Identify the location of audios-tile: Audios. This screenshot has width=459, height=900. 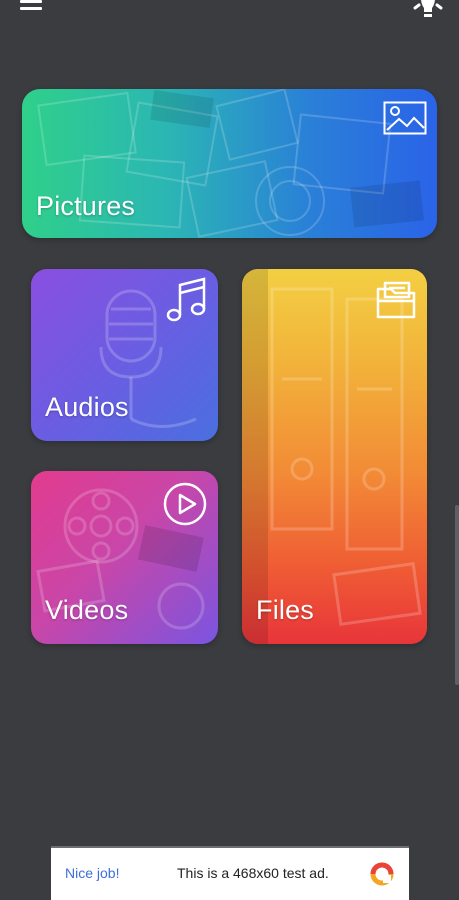
(124, 355).